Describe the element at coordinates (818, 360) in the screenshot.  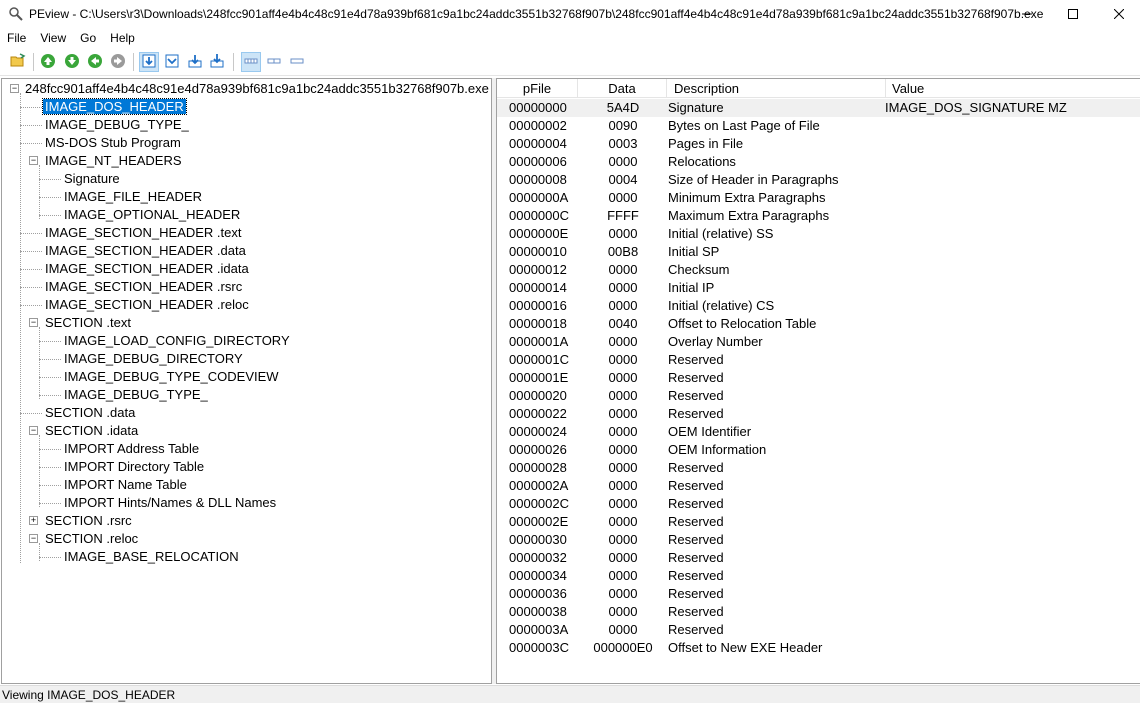
I see `table-row: 0000001C 0000 Reserved` at that location.